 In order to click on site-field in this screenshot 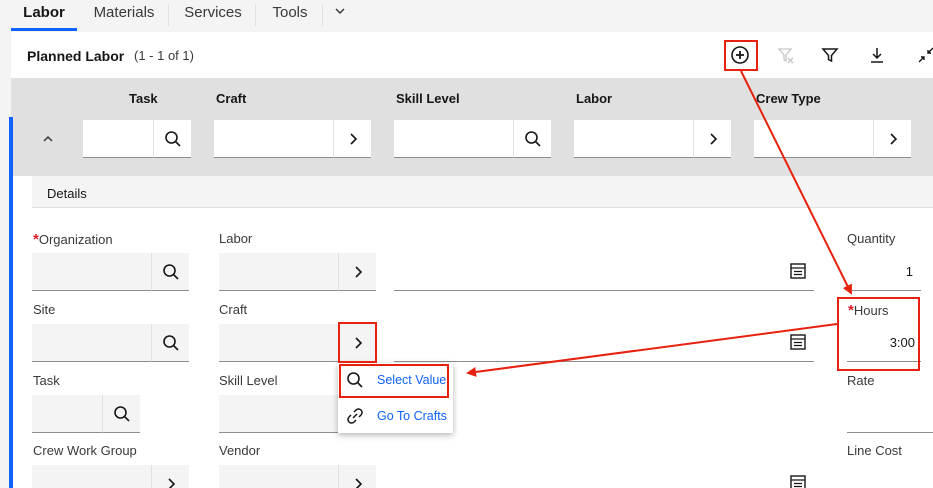, I will do `click(91, 343)`.